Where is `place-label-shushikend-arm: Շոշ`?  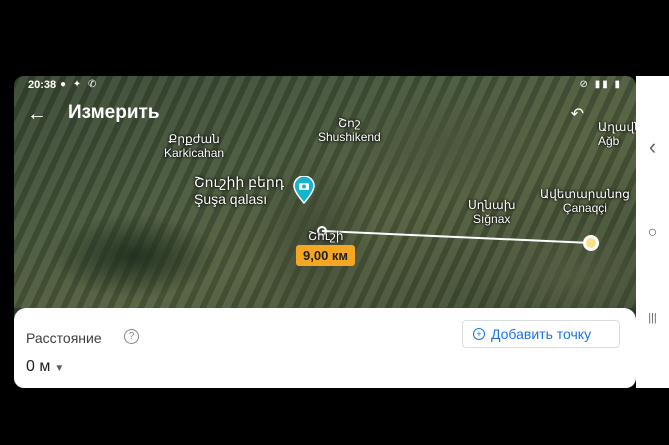
place-label-shushikend-arm: Շոշ is located at coordinates (349, 123).